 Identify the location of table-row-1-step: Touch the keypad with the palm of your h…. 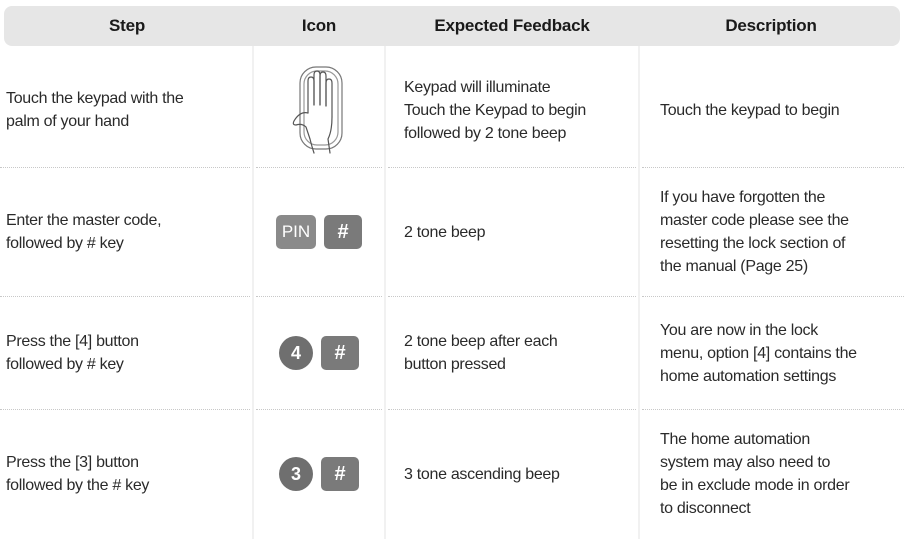
(95, 110).